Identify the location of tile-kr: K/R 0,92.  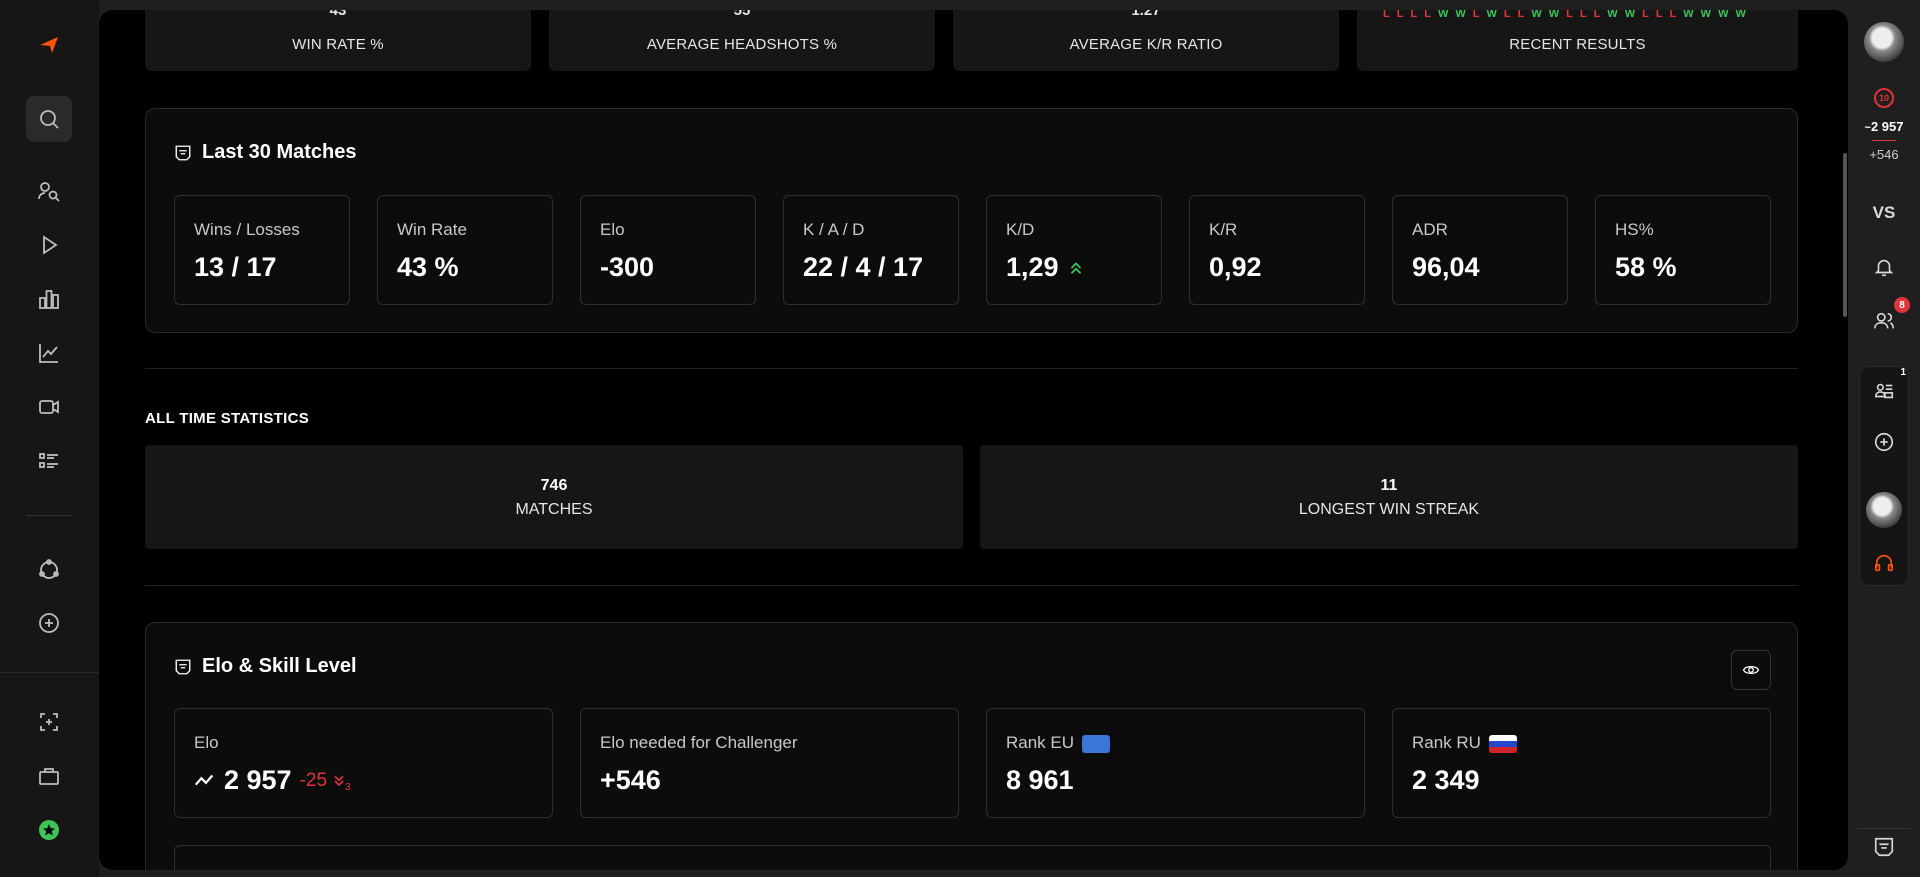
(1277, 250).